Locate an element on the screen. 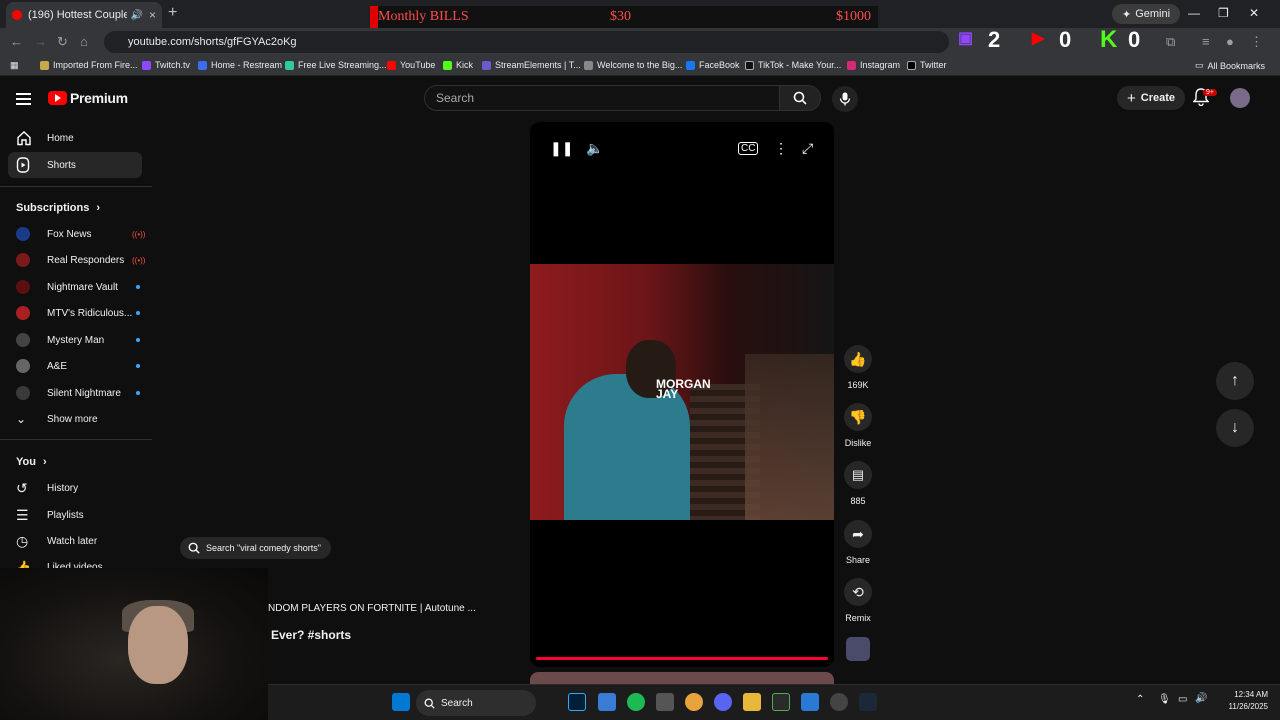 This screenshot has width=1280, height=720. home-icon: ⌂ is located at coordinates (84, 41).